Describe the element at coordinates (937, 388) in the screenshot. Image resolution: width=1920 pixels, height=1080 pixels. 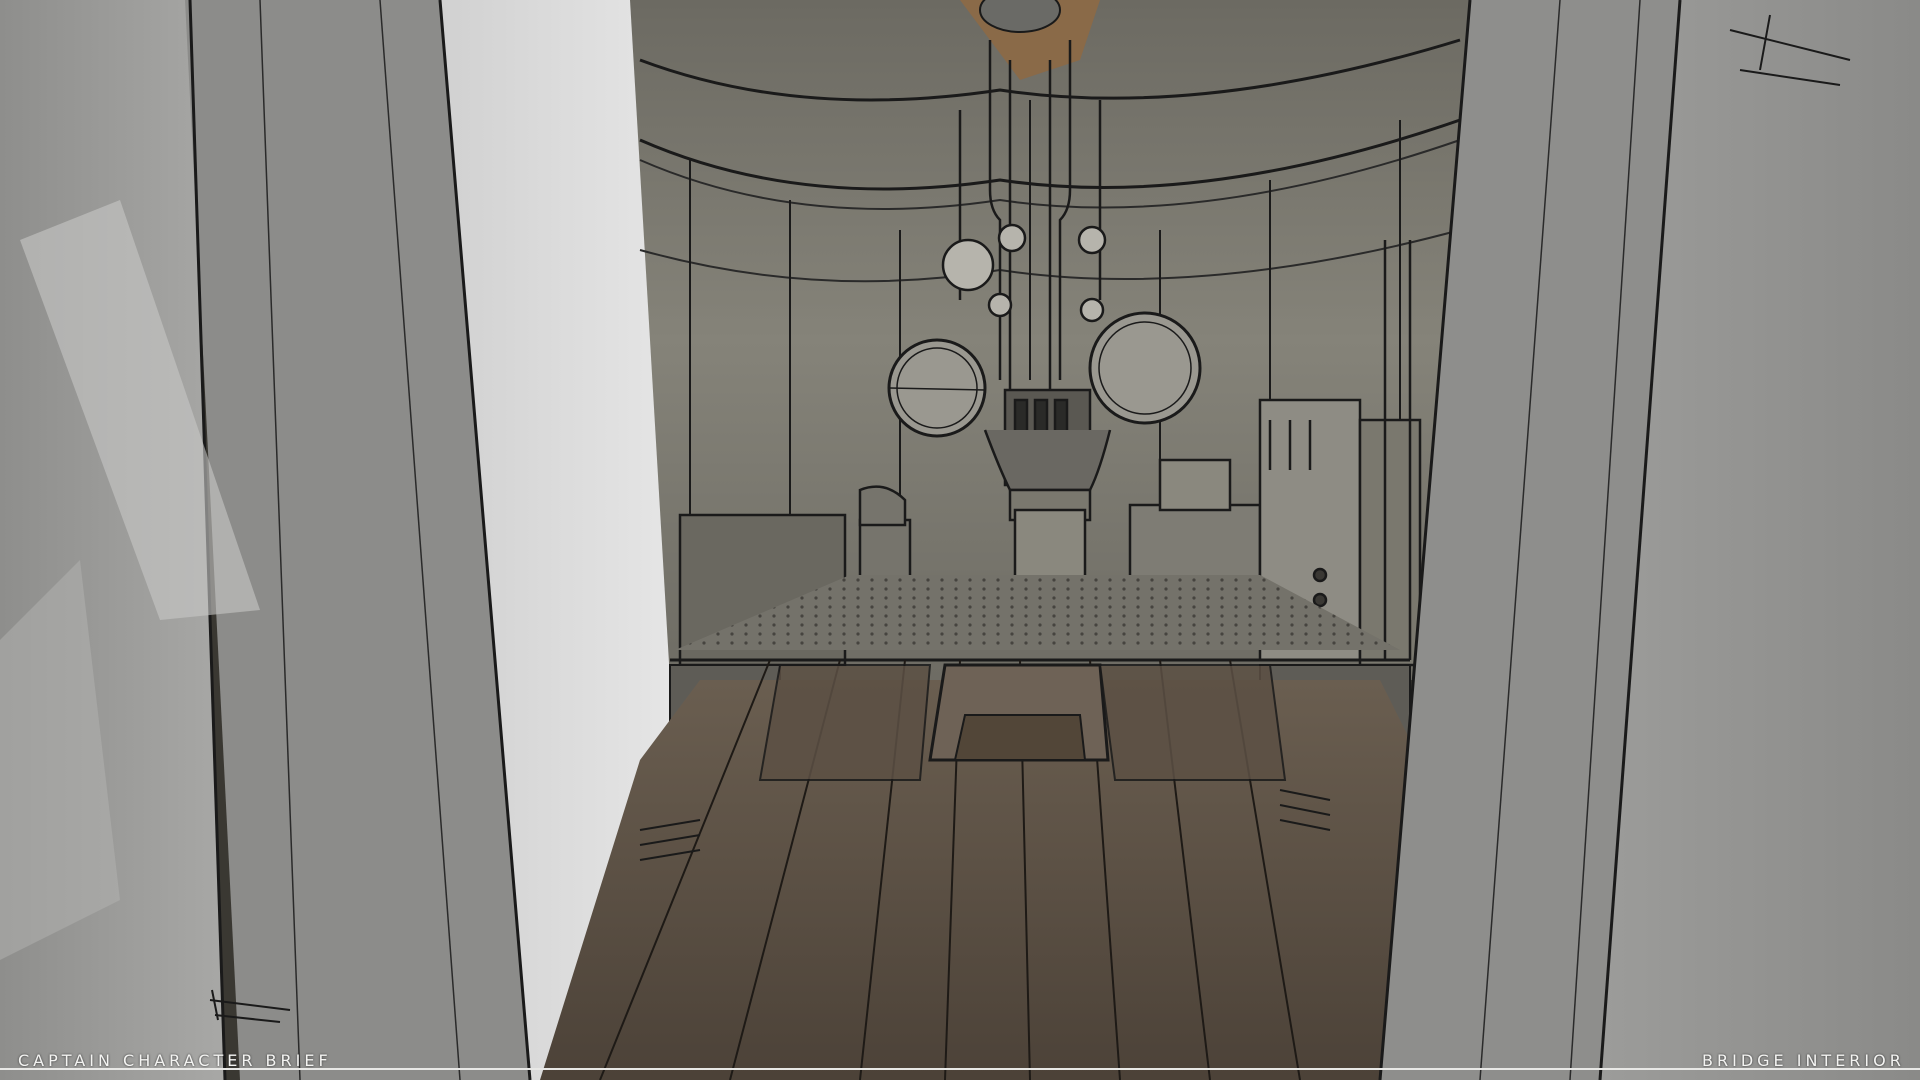
I see `porthole-left` at that location.